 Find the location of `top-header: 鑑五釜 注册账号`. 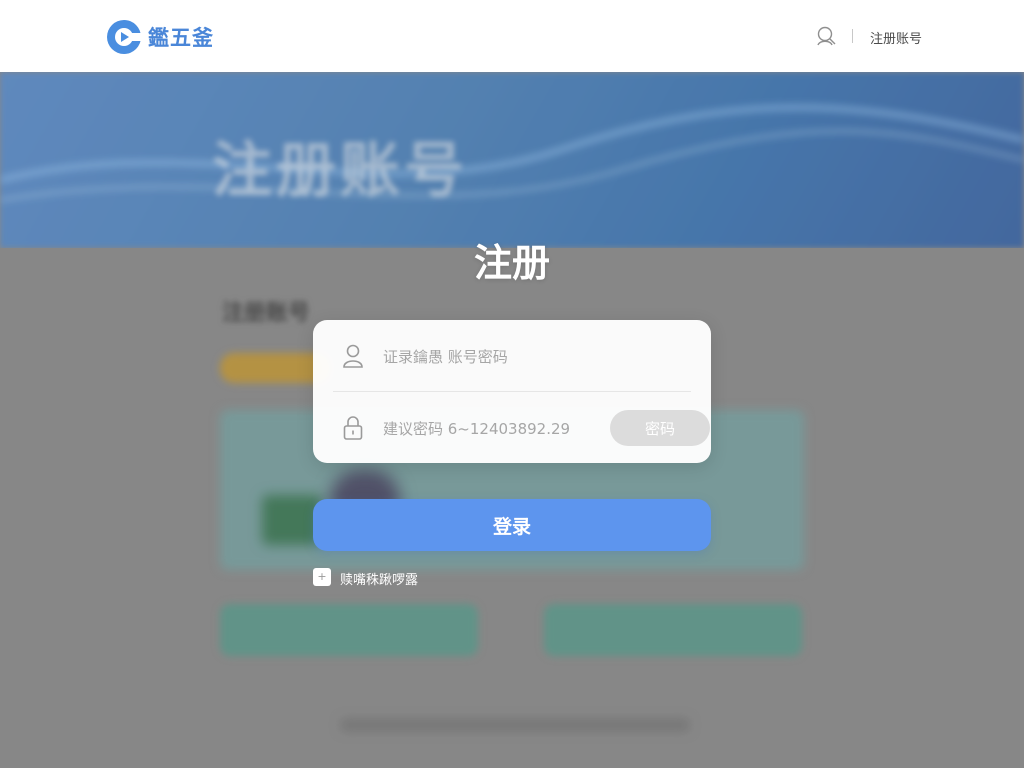

top-header: 鑑五釜 注册账号 is located at coordinates (512, 36).